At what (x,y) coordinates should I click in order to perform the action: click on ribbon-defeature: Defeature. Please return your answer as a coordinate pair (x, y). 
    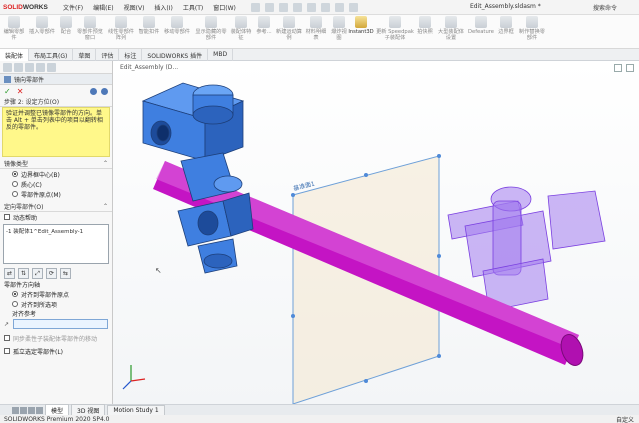
    Looking at the image, I should click on (481, 25).